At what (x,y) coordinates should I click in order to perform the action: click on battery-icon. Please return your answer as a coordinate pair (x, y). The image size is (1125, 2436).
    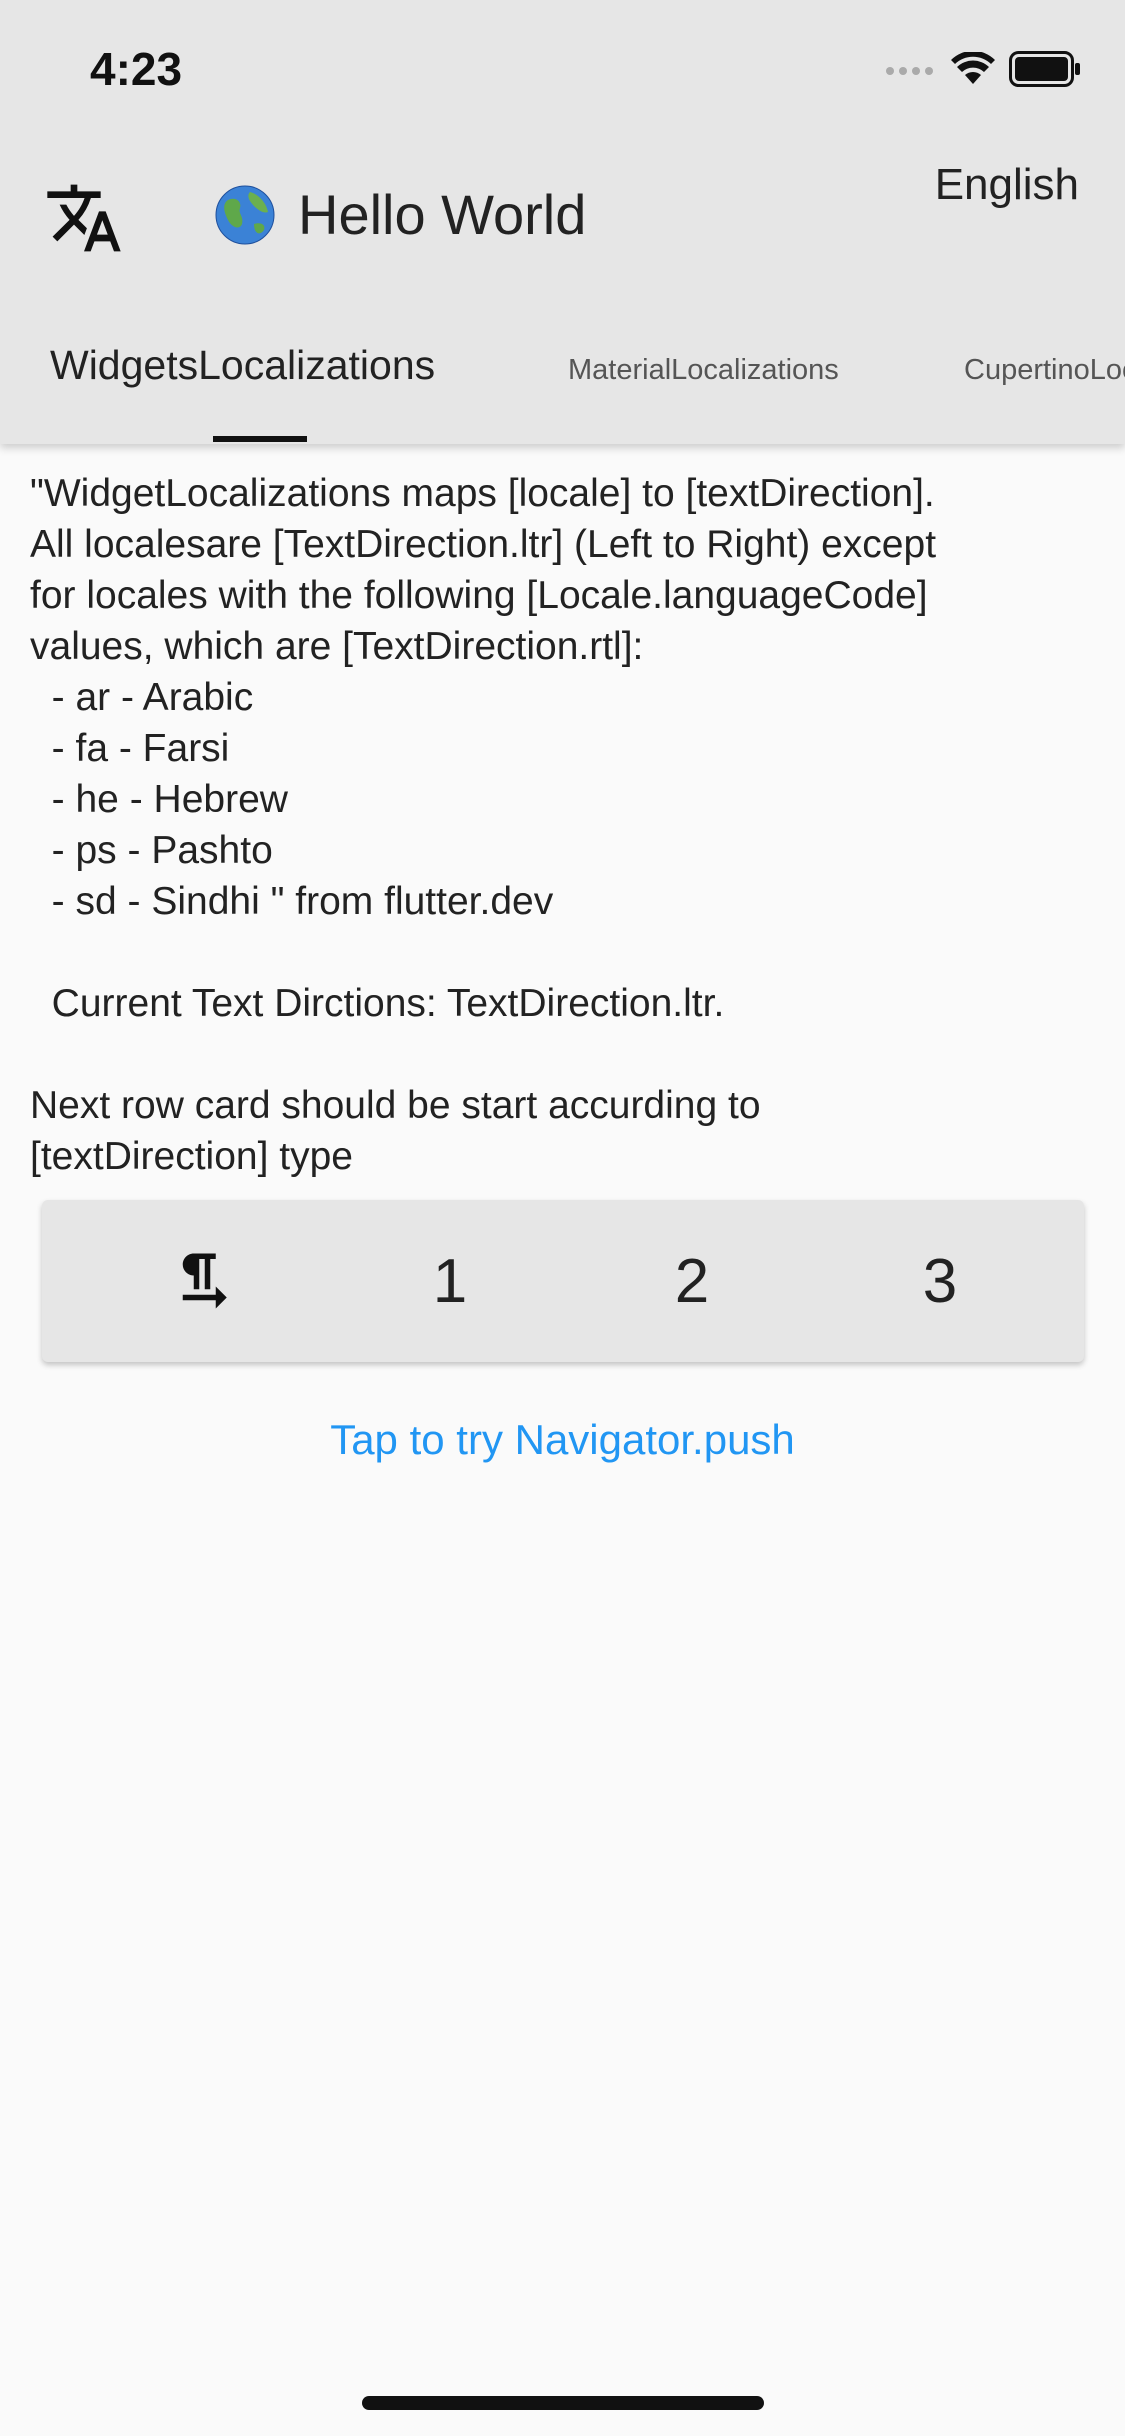
    Looking at the image, I should click on (1044, 69).